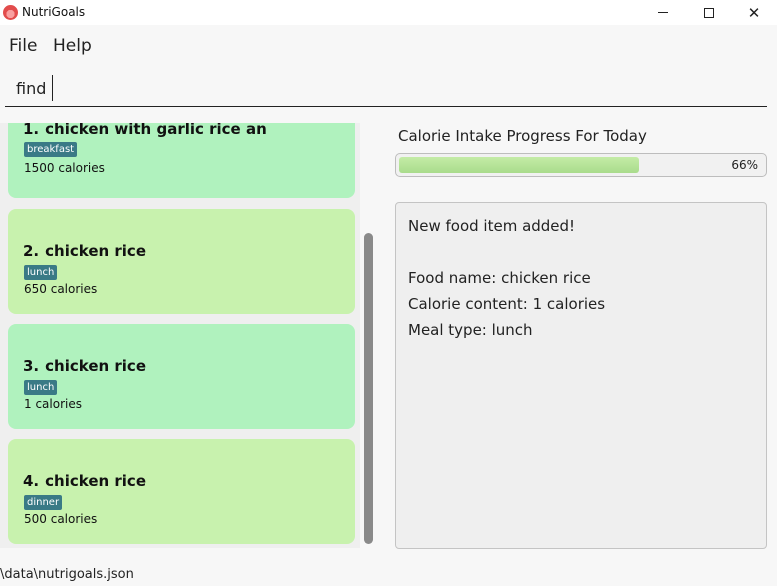  What do you see at coordinates (181, 376) in the screenshot?
I see `list-item: 3. chicken rice lunch 1 calories` at bounding box center [181, 376].